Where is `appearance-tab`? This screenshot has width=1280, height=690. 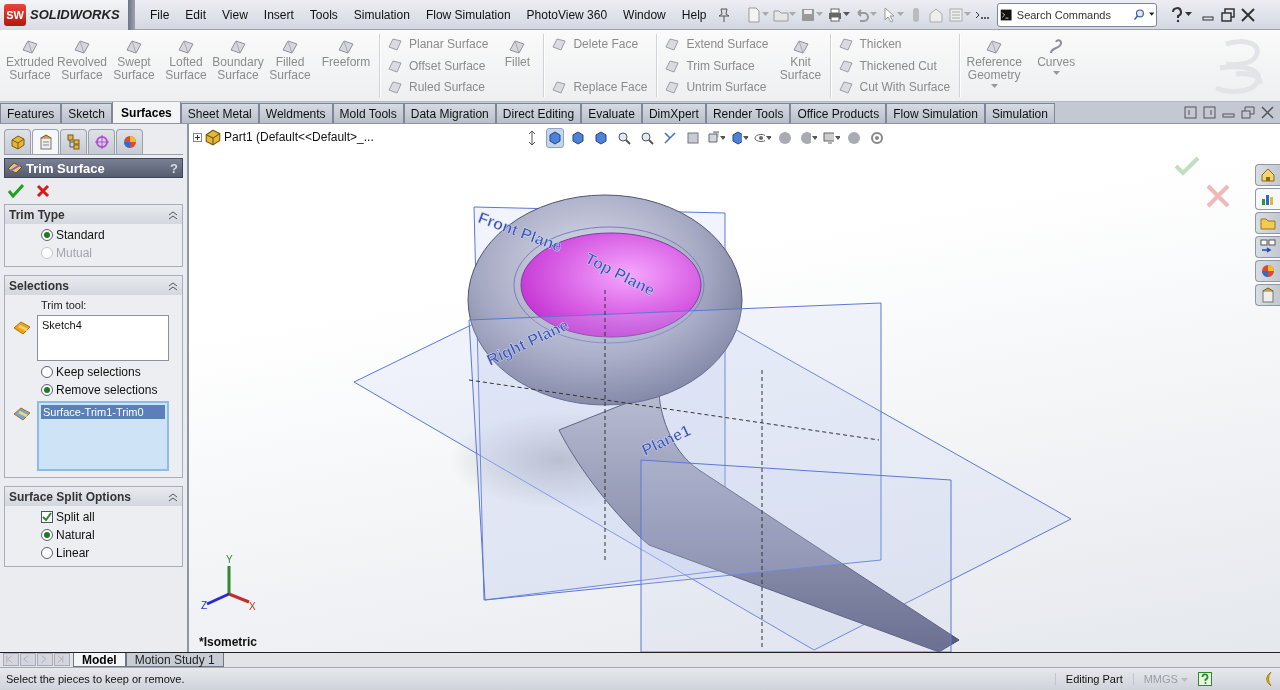
appearance-tab is located at coordinates (1267, 271).